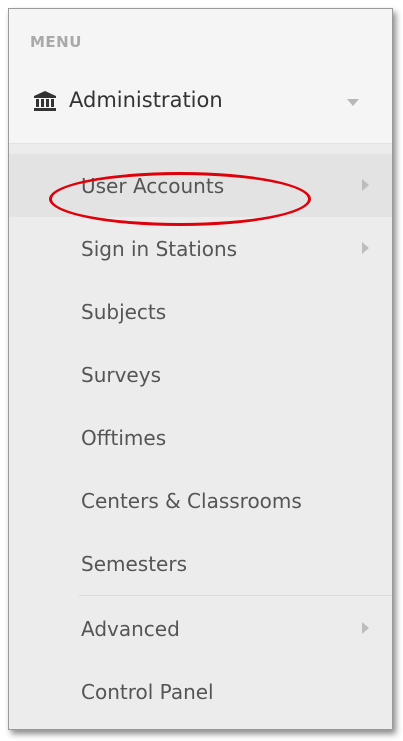  Describe the element at coordinates (353, 102) in the screenshot. I see `chevron-down-icon` at that location.